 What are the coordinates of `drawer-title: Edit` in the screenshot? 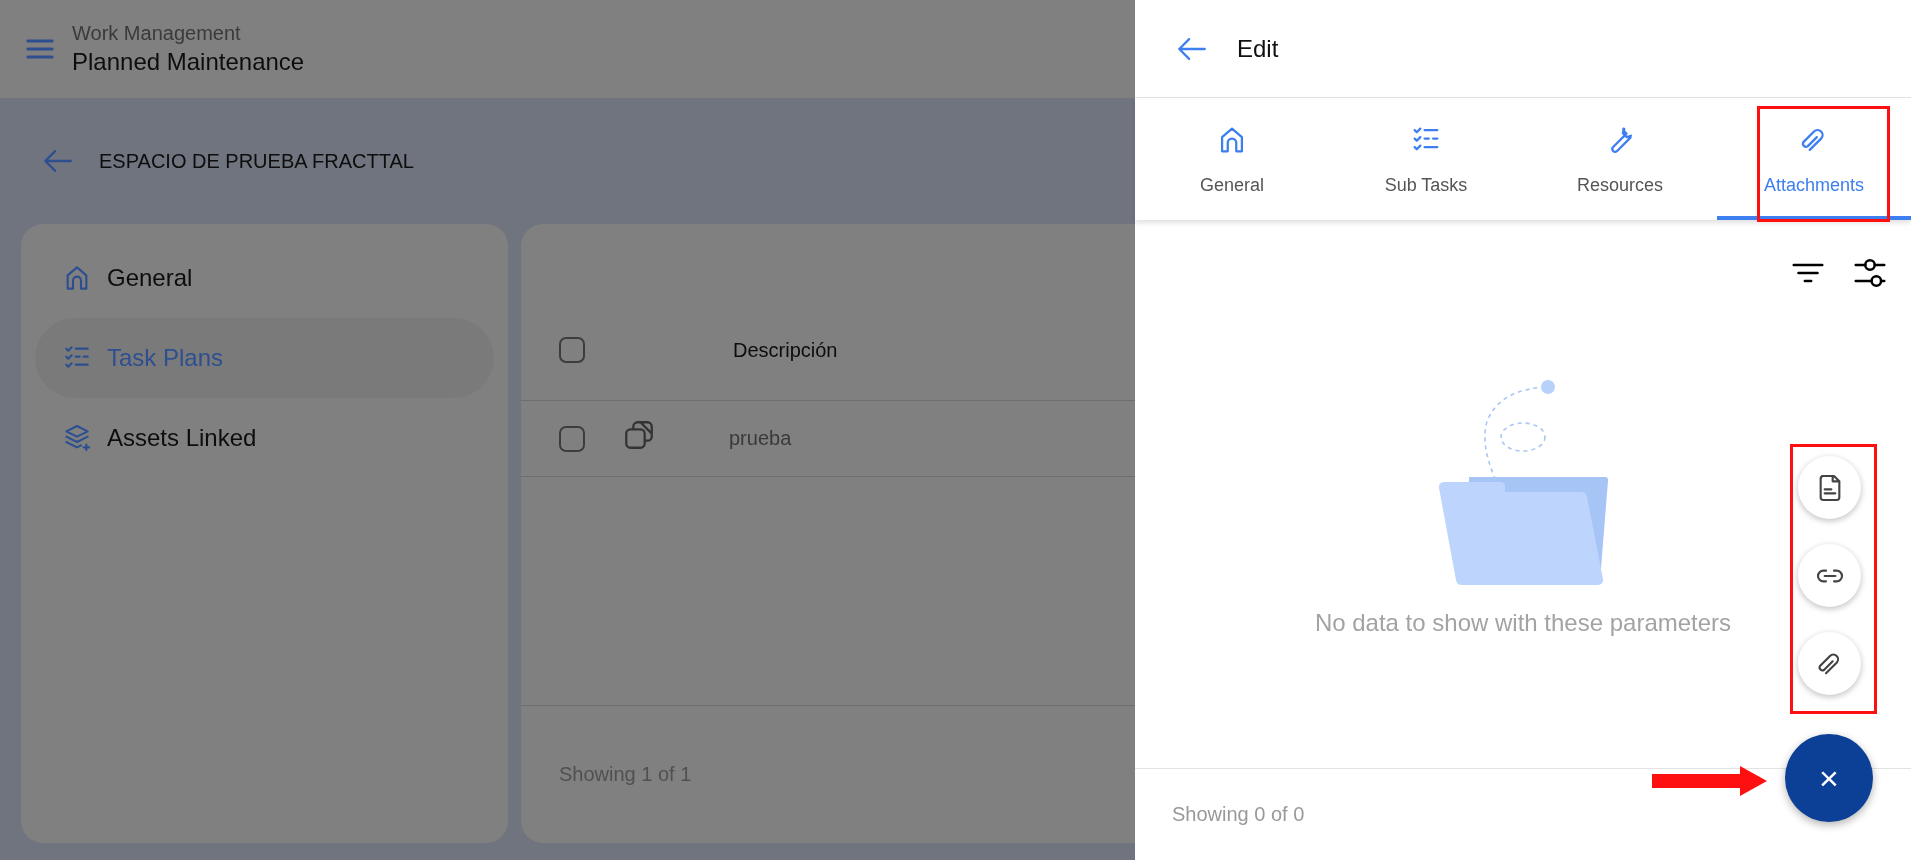 It's located at (1258, 48).